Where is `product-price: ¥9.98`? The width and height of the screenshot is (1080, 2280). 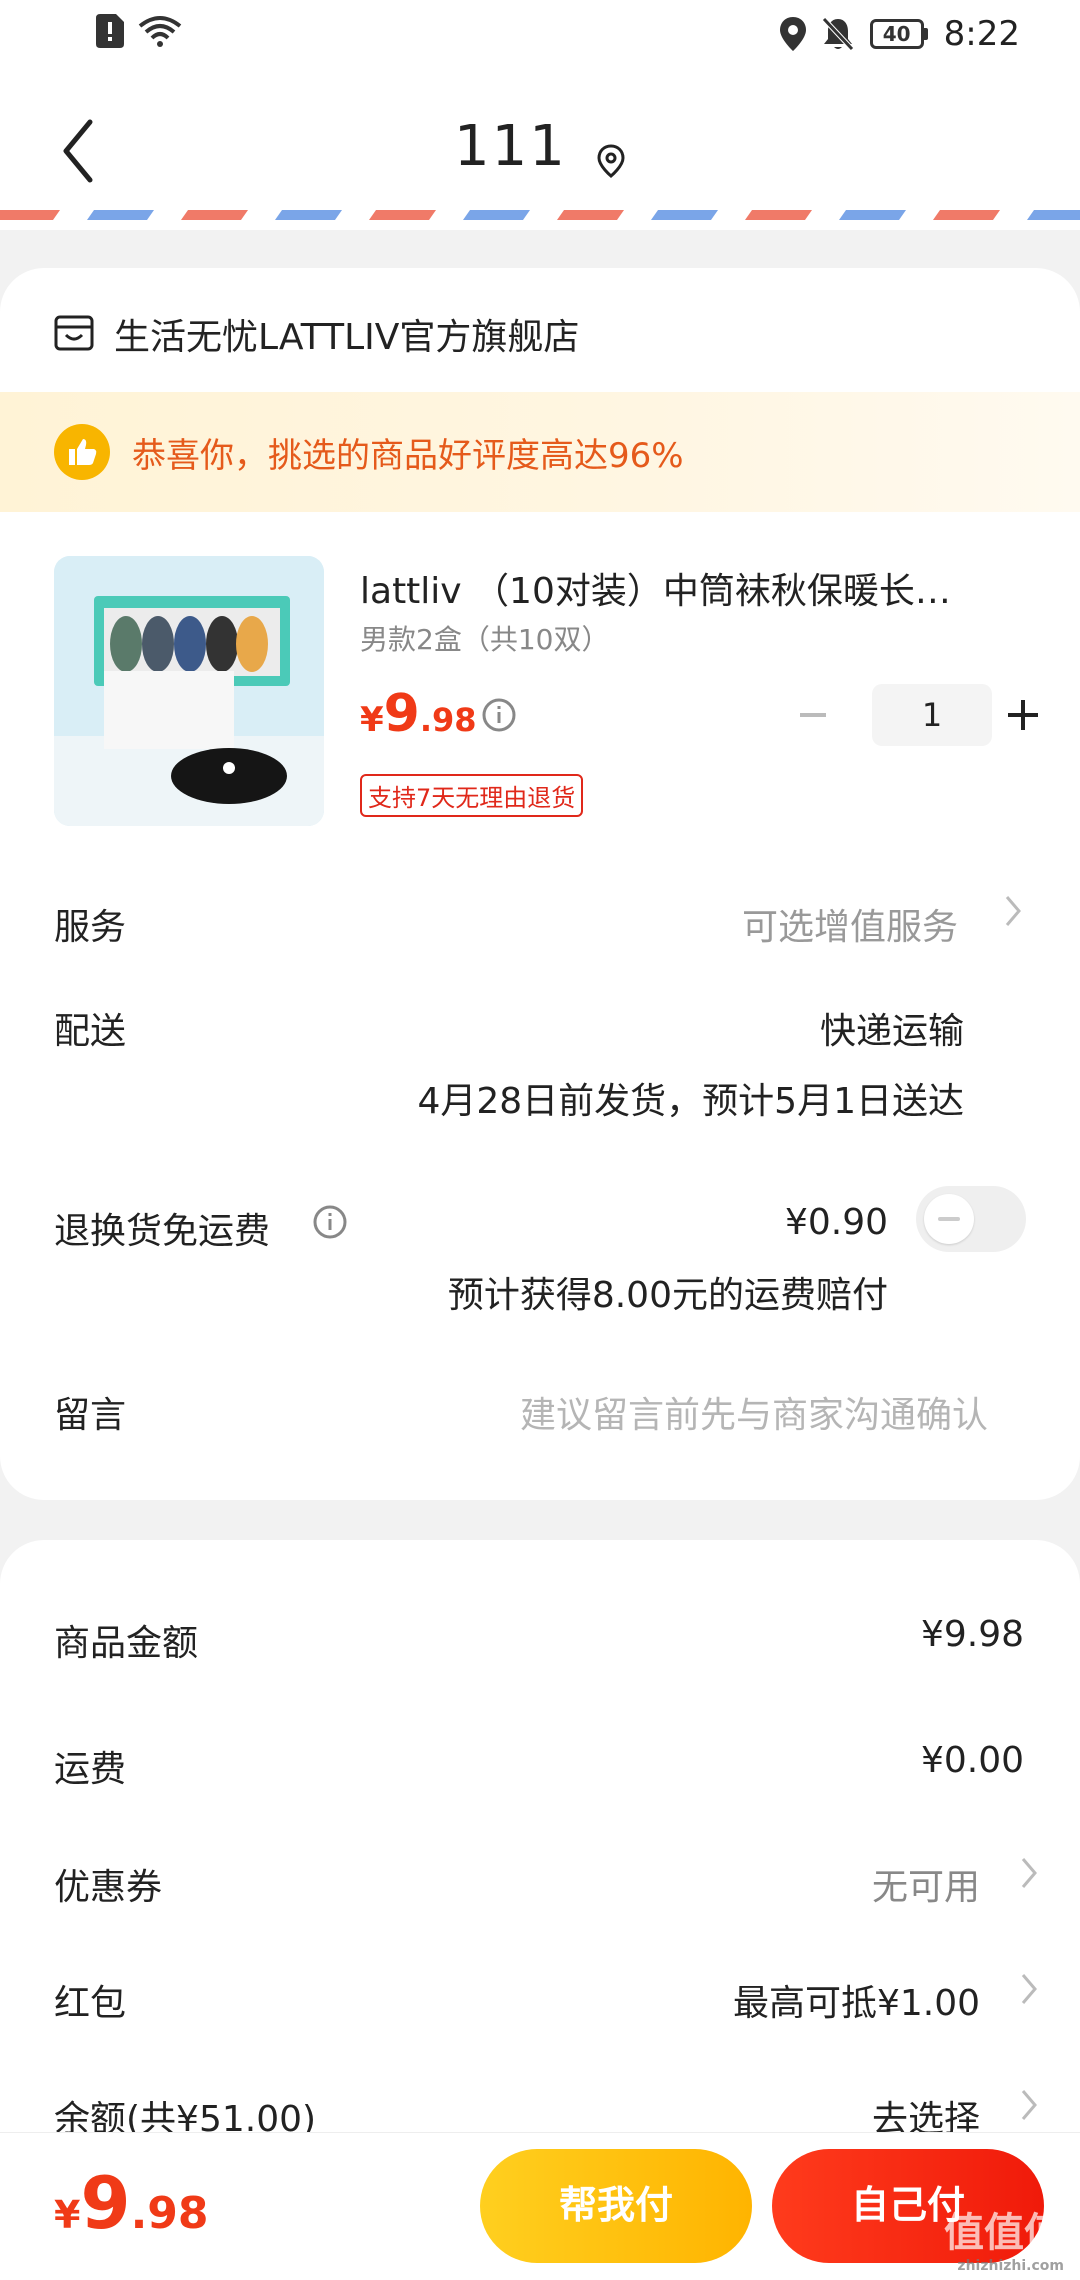
product-price: ¥9.98 is located at coordinates (418, 714).